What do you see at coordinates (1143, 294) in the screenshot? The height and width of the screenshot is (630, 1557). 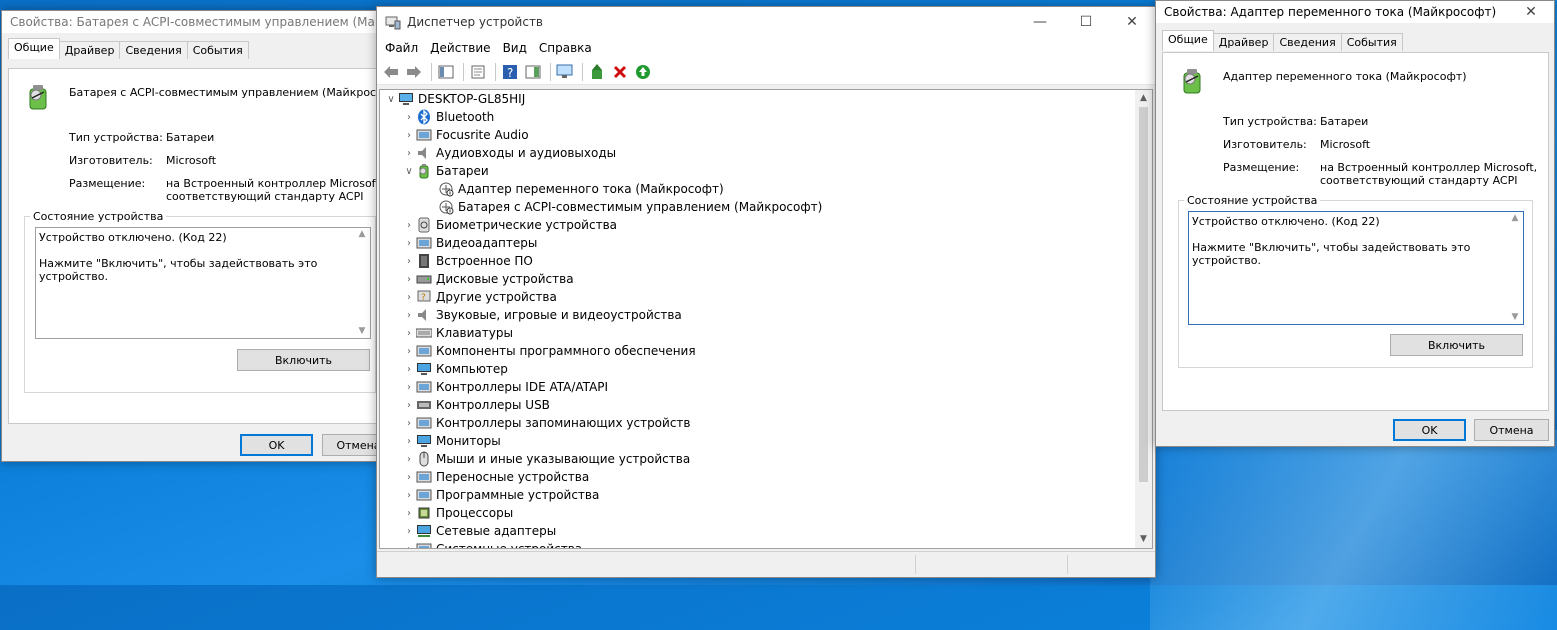 I see `scroll-thumb` at bounding box center [1143, 294].